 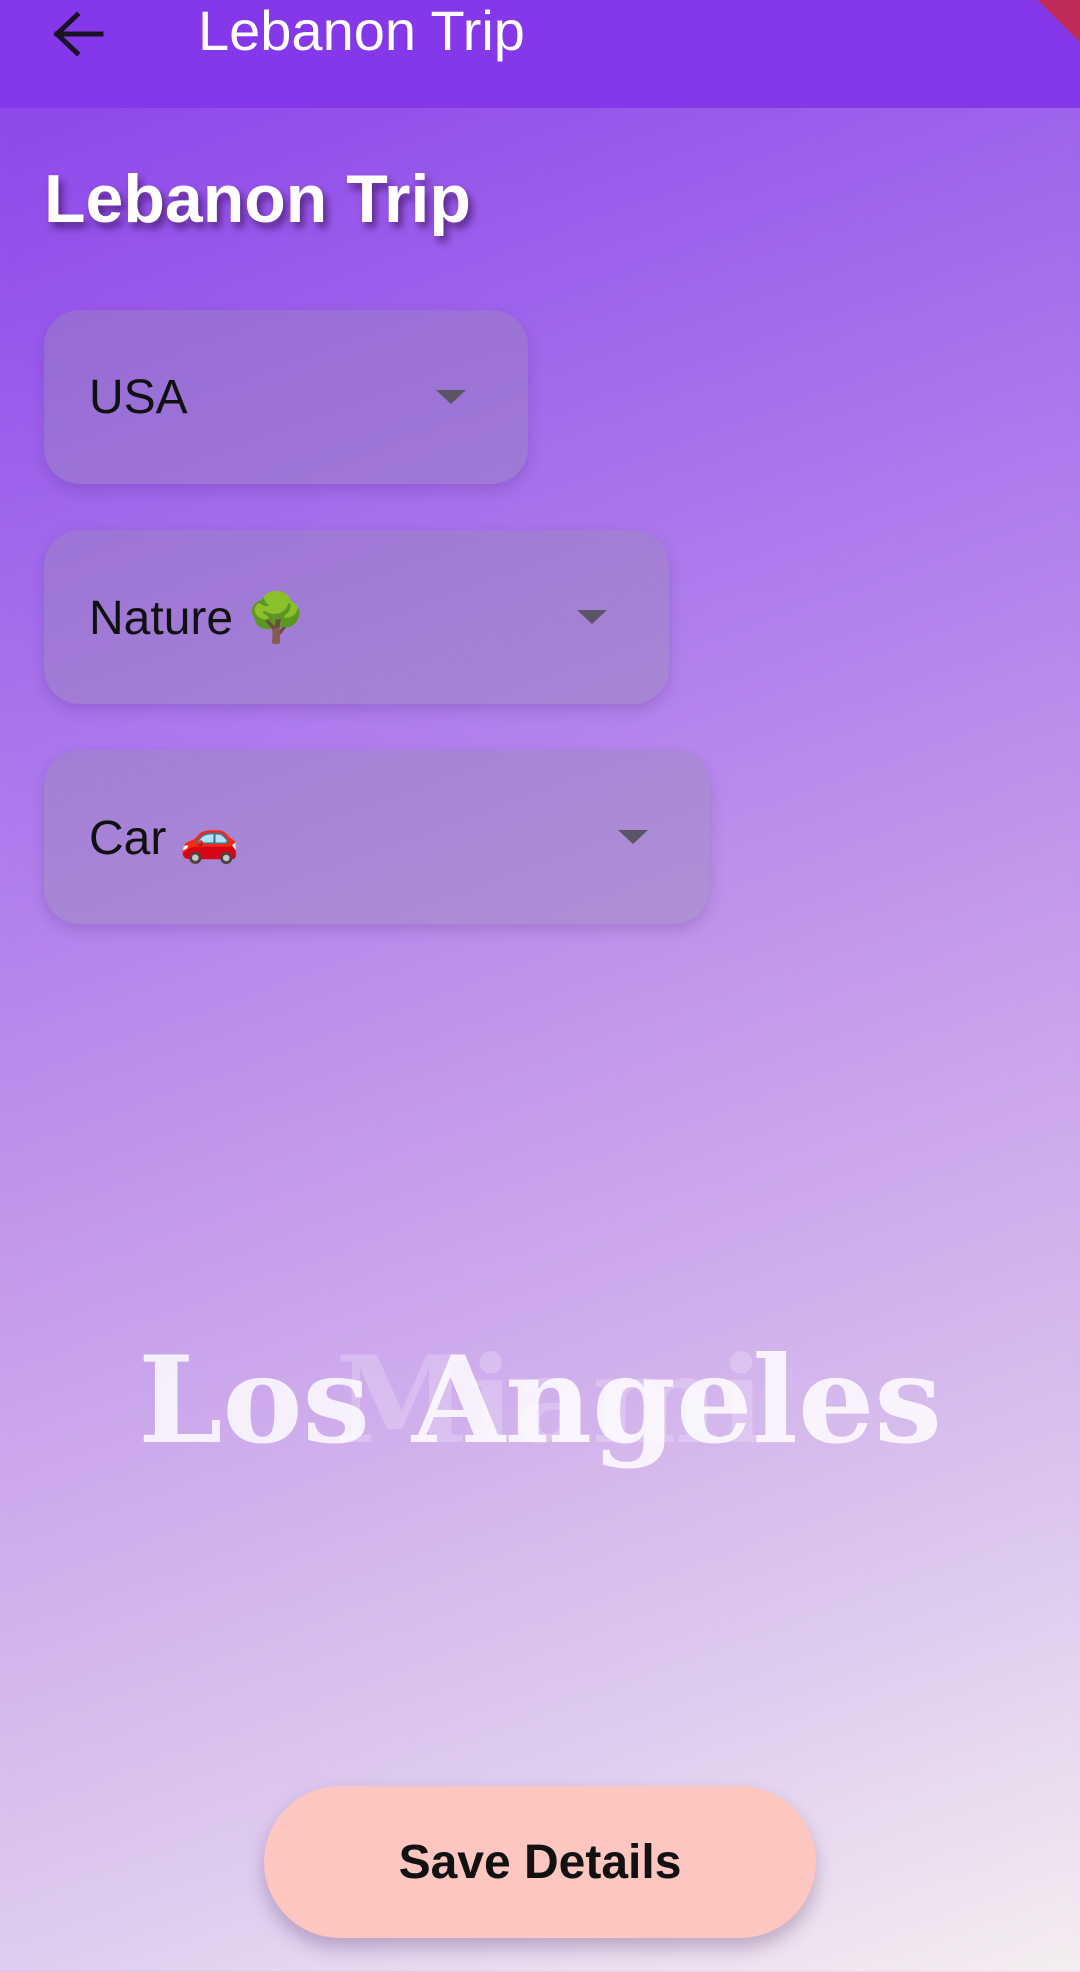 What do you see at coordinates (1039, 30) in the screenshot?
I see `debug-banner` at bounding box center [1039, 30].